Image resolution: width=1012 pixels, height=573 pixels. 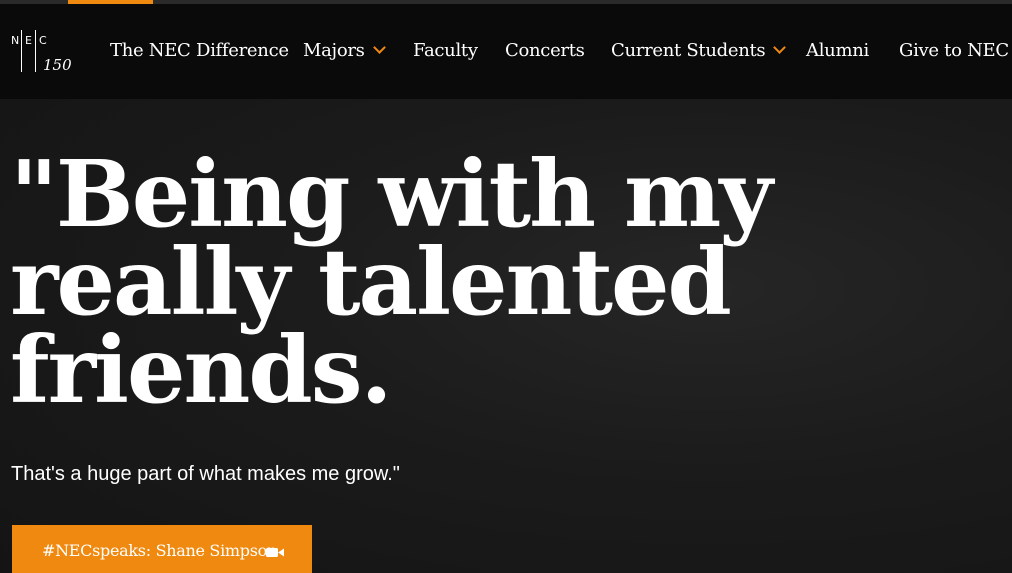 What do you see at coordinates (275, 552) in the screenshot?
I see `video-camera-icon` at bounding box center [275, 552].